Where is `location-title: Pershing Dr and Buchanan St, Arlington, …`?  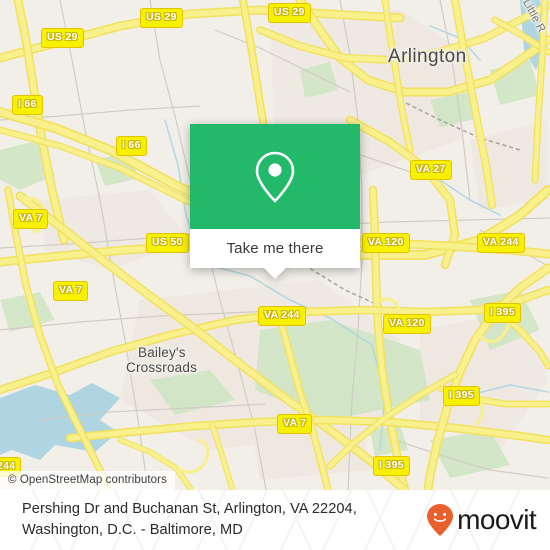
location-title: Pershing Dr and Buchanan St, Arlington, … is located at coordinates (189, 519).